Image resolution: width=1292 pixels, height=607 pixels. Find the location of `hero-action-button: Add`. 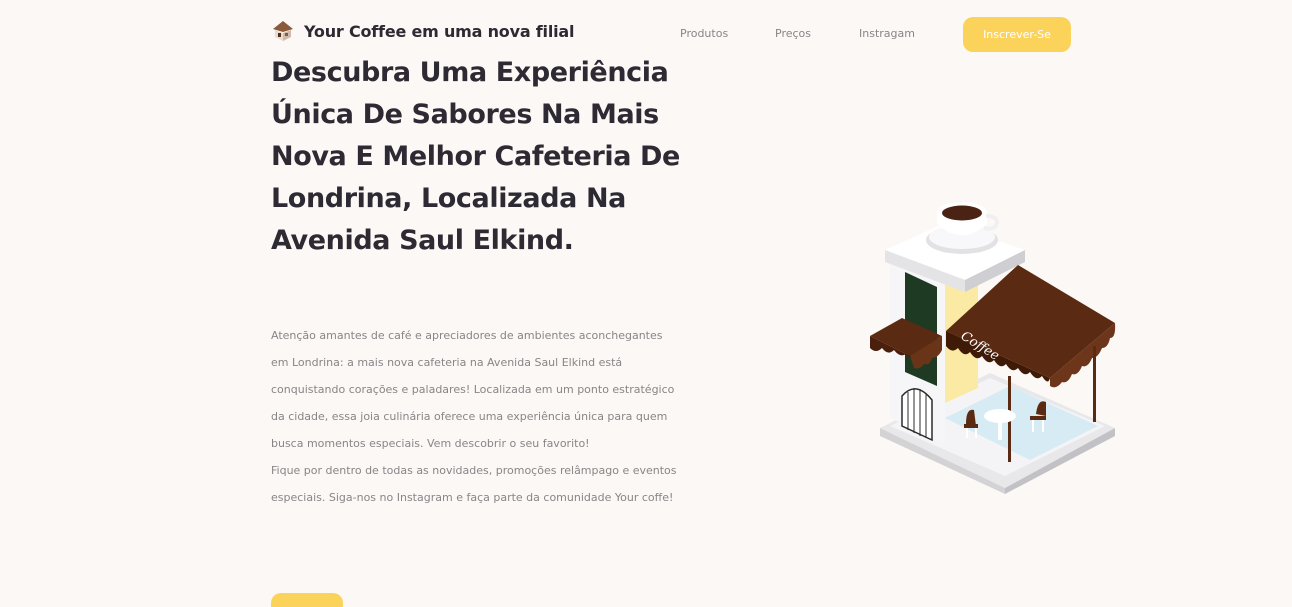

hero-action-button: Add is located at coordinates (307, 600).